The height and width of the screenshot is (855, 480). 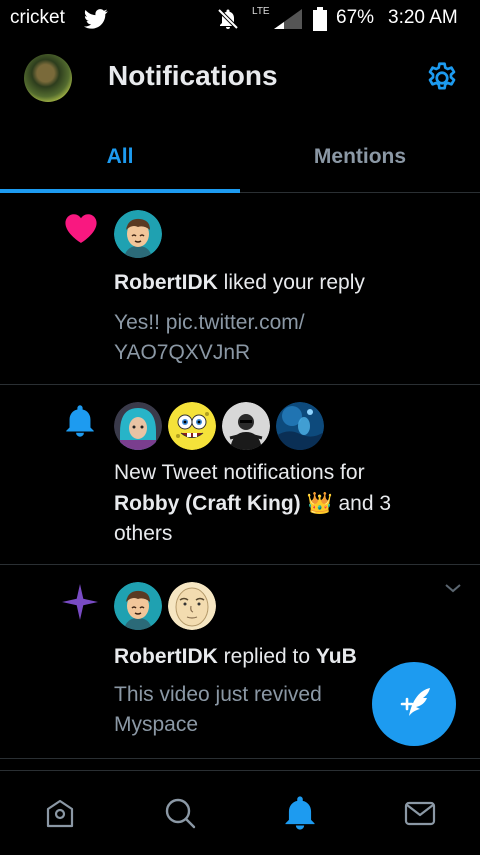 I want to click on heart-icon, so click(x=81, y=229).